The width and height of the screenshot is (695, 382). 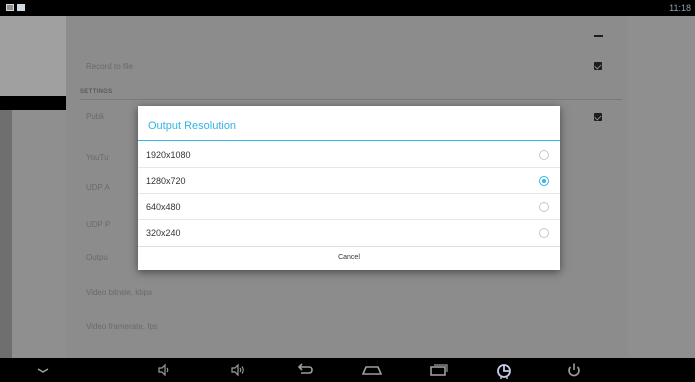 What do you see at coordinates (21, 7) in the screenshot?
I see `sd-card-icon` at bounding box center [21, 7].